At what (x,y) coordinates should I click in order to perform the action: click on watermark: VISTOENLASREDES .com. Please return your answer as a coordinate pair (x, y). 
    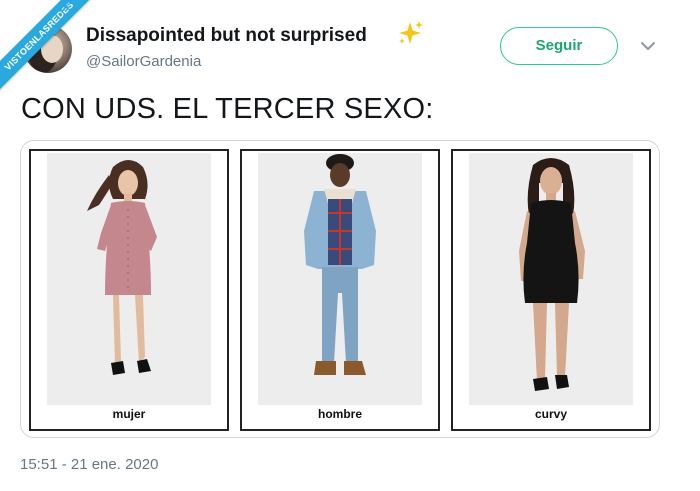
    Looking at the image, I should click on (55, 55).